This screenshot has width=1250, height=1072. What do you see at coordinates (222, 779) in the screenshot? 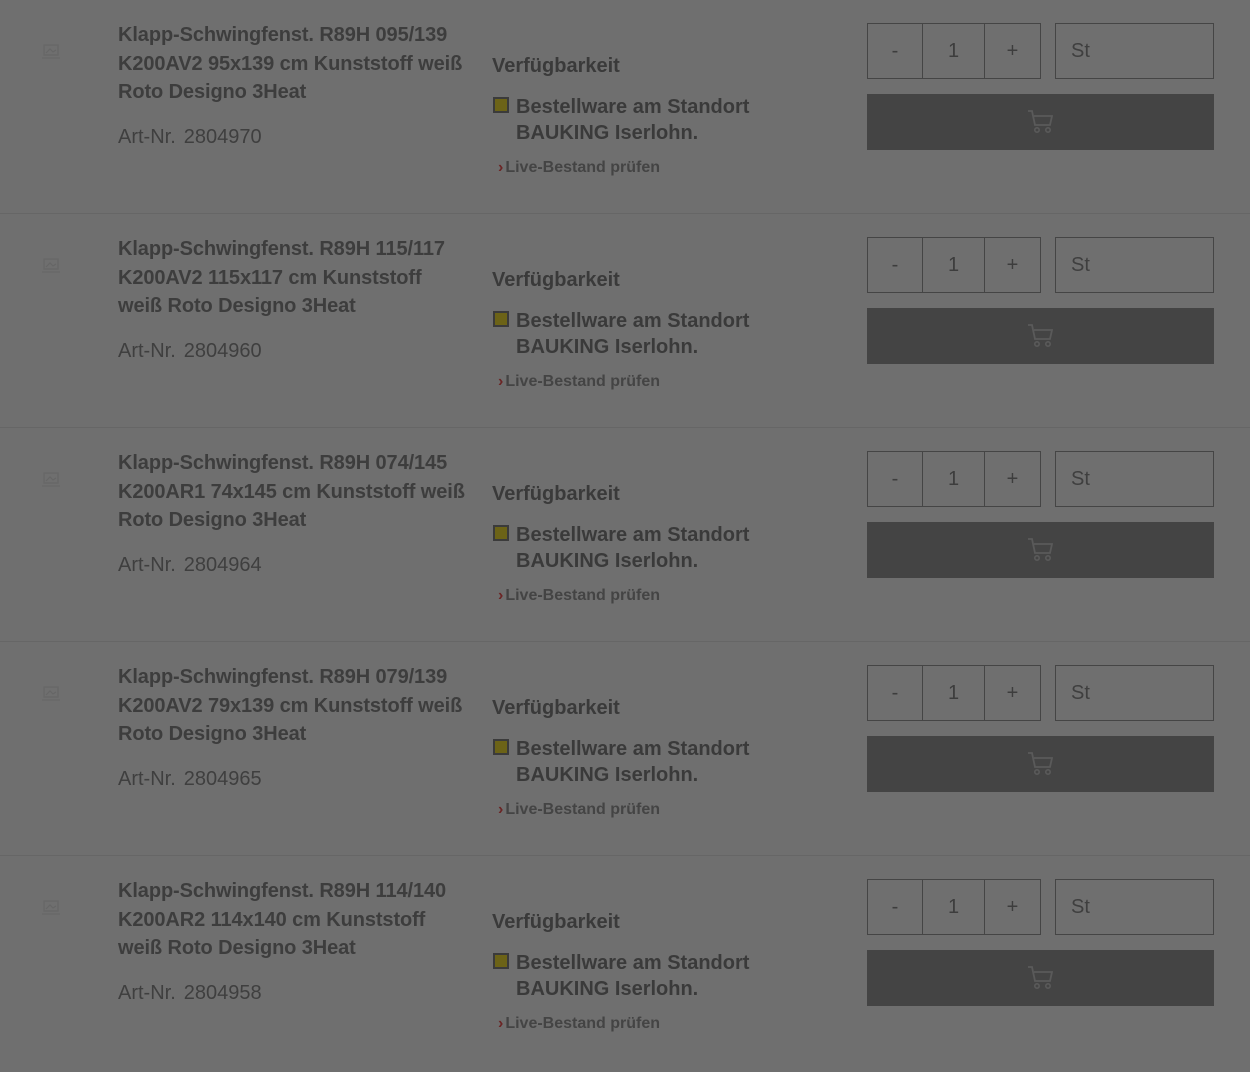
I see `article-number-value: 2804965` at bounding box center [222, 779].